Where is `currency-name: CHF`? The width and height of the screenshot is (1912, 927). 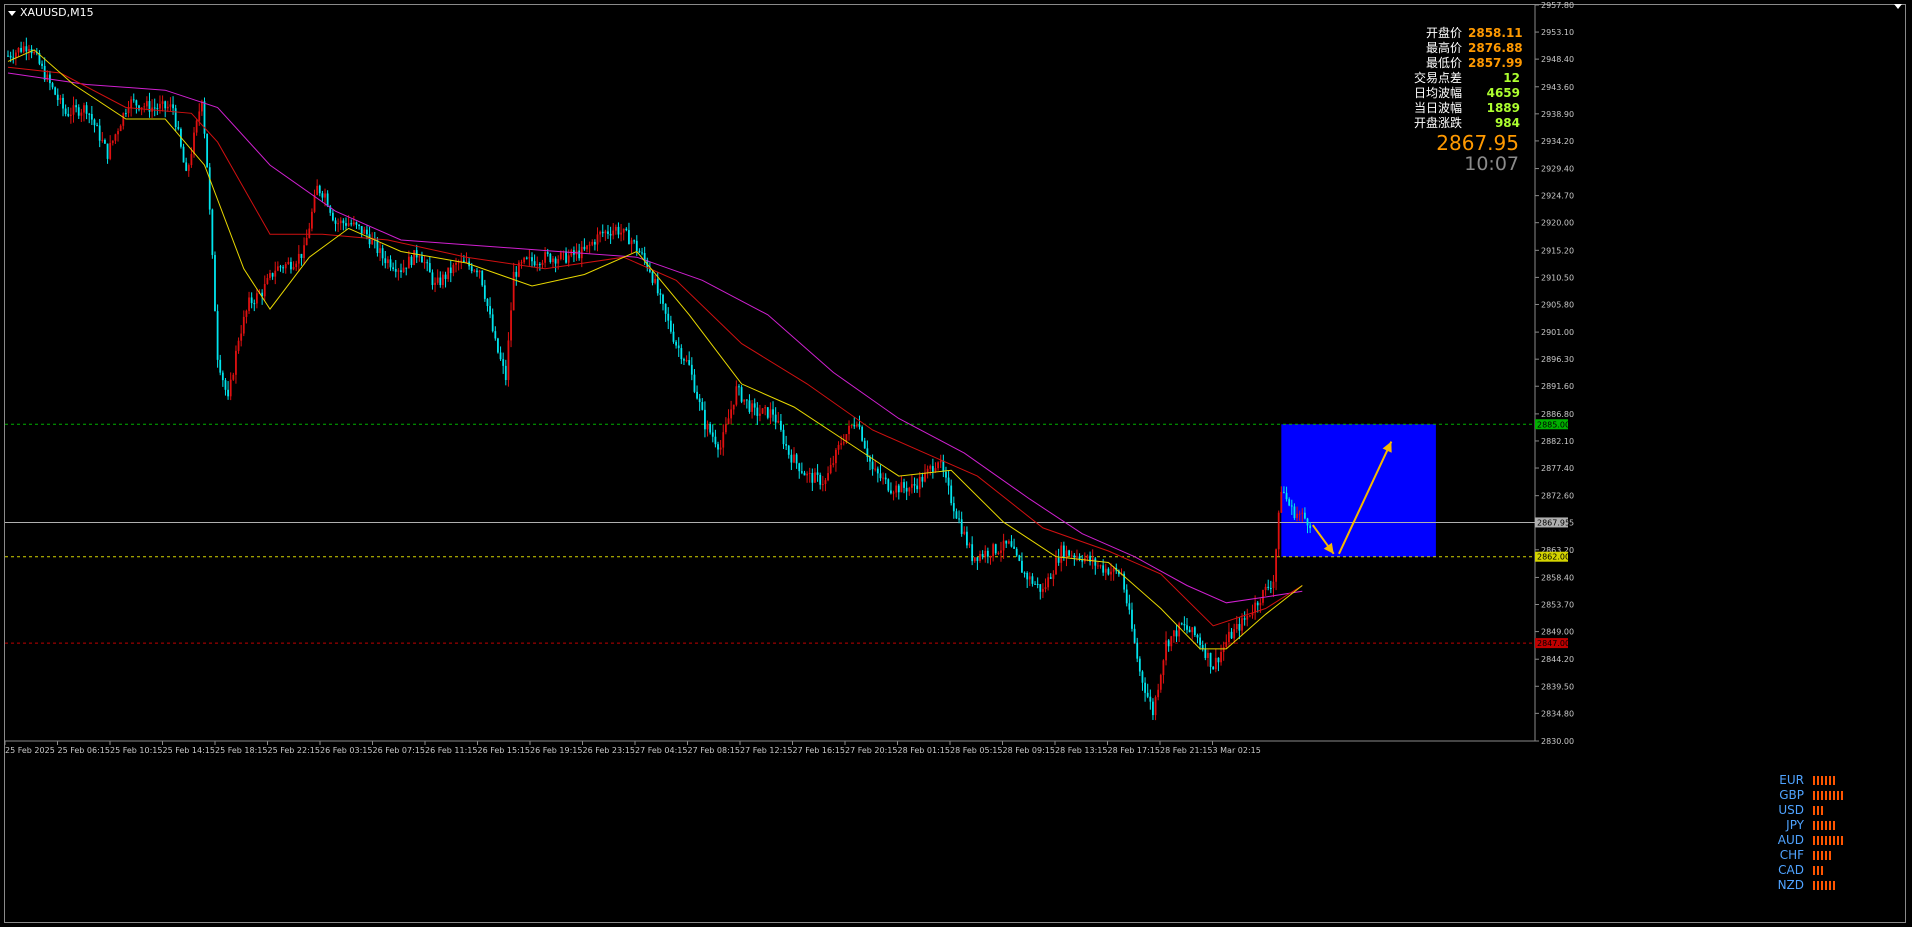
currency-name: CHF is located at coordinates (1791, 855).